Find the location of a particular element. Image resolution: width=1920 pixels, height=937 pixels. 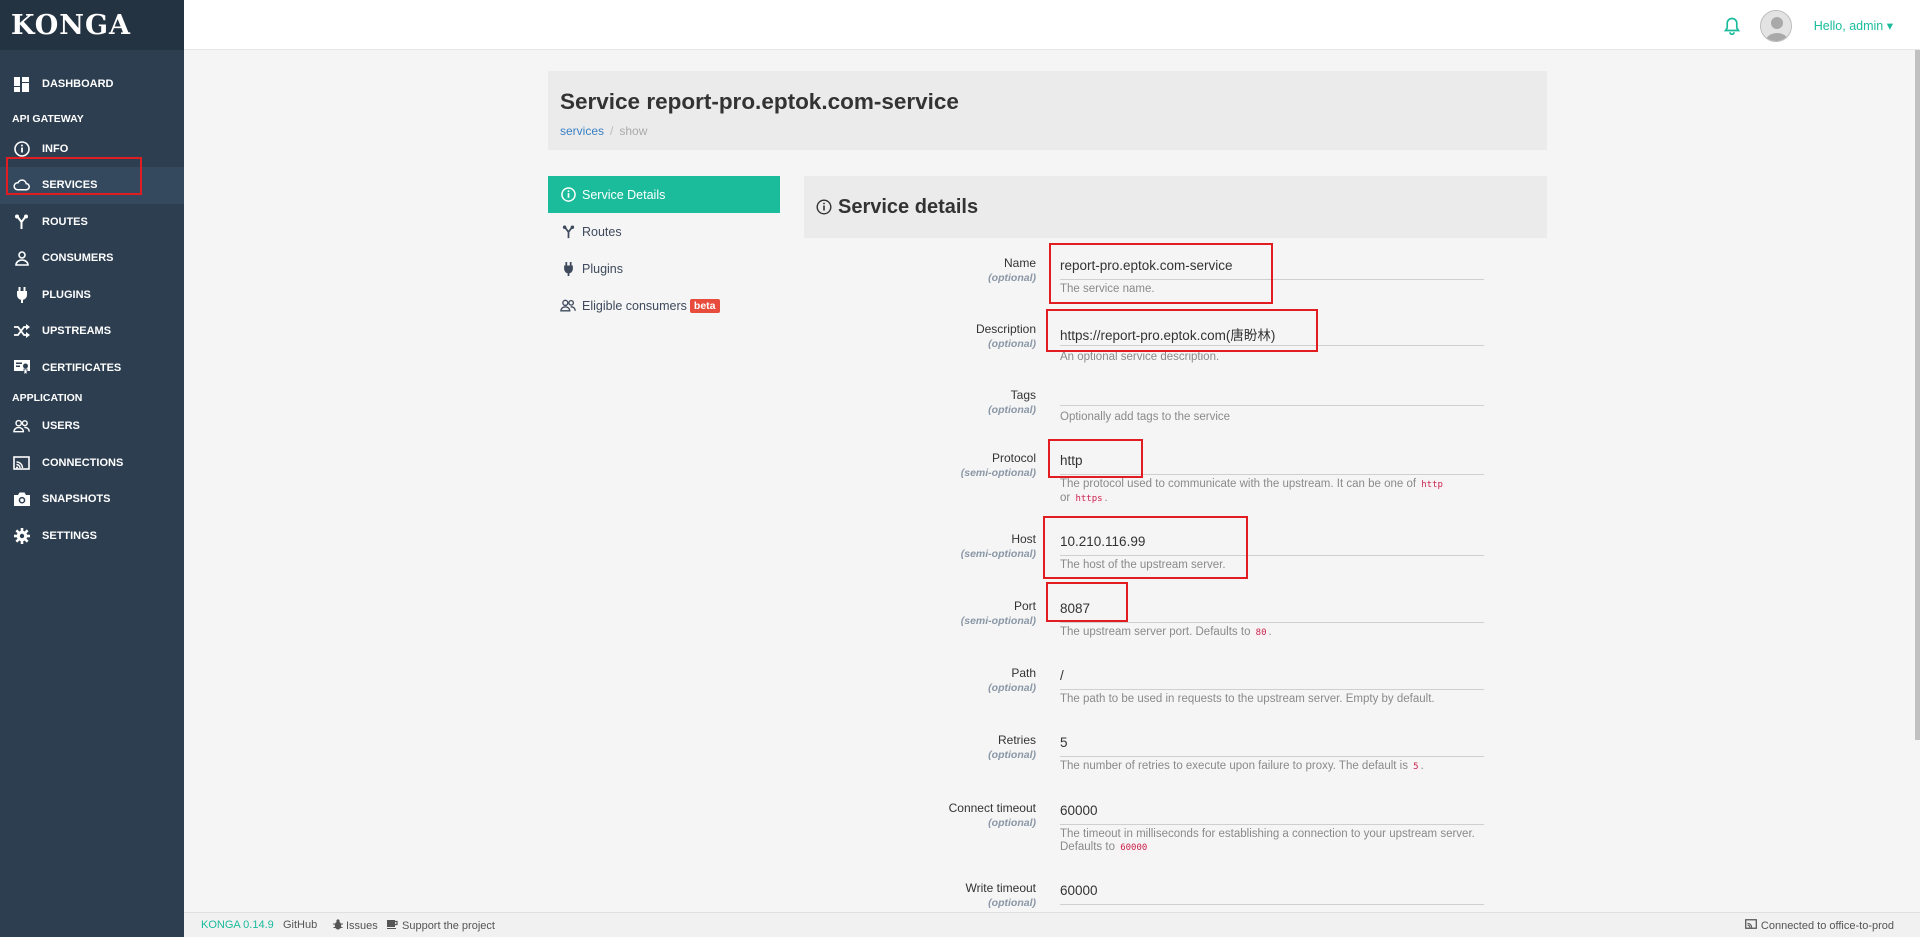

sidebar-item-info: INFO is located at coordinates (92, 149).